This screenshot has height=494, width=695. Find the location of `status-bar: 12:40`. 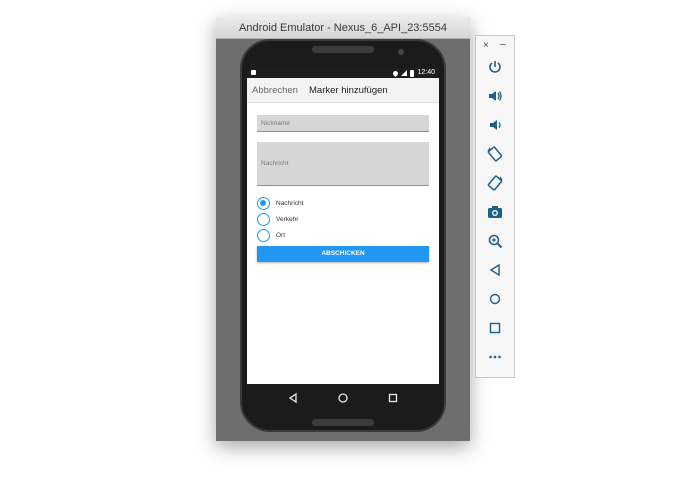

status-bar: 12:40 is located at coordinates (343, 73).